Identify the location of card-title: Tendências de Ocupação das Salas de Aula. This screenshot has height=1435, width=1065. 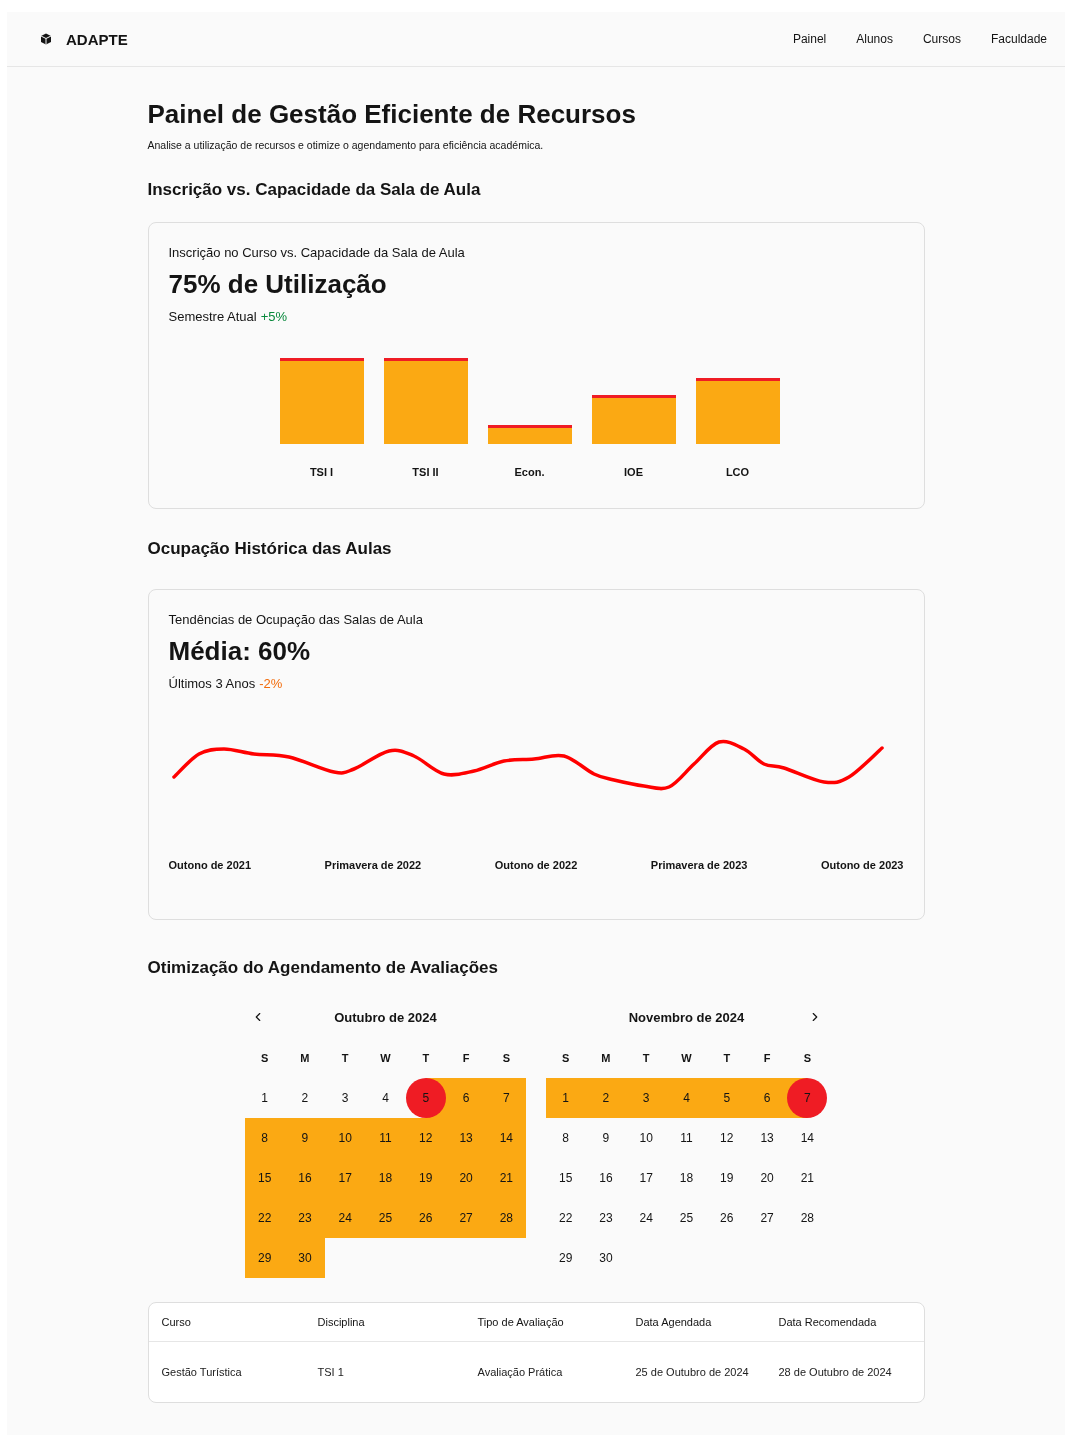
(296, 619).